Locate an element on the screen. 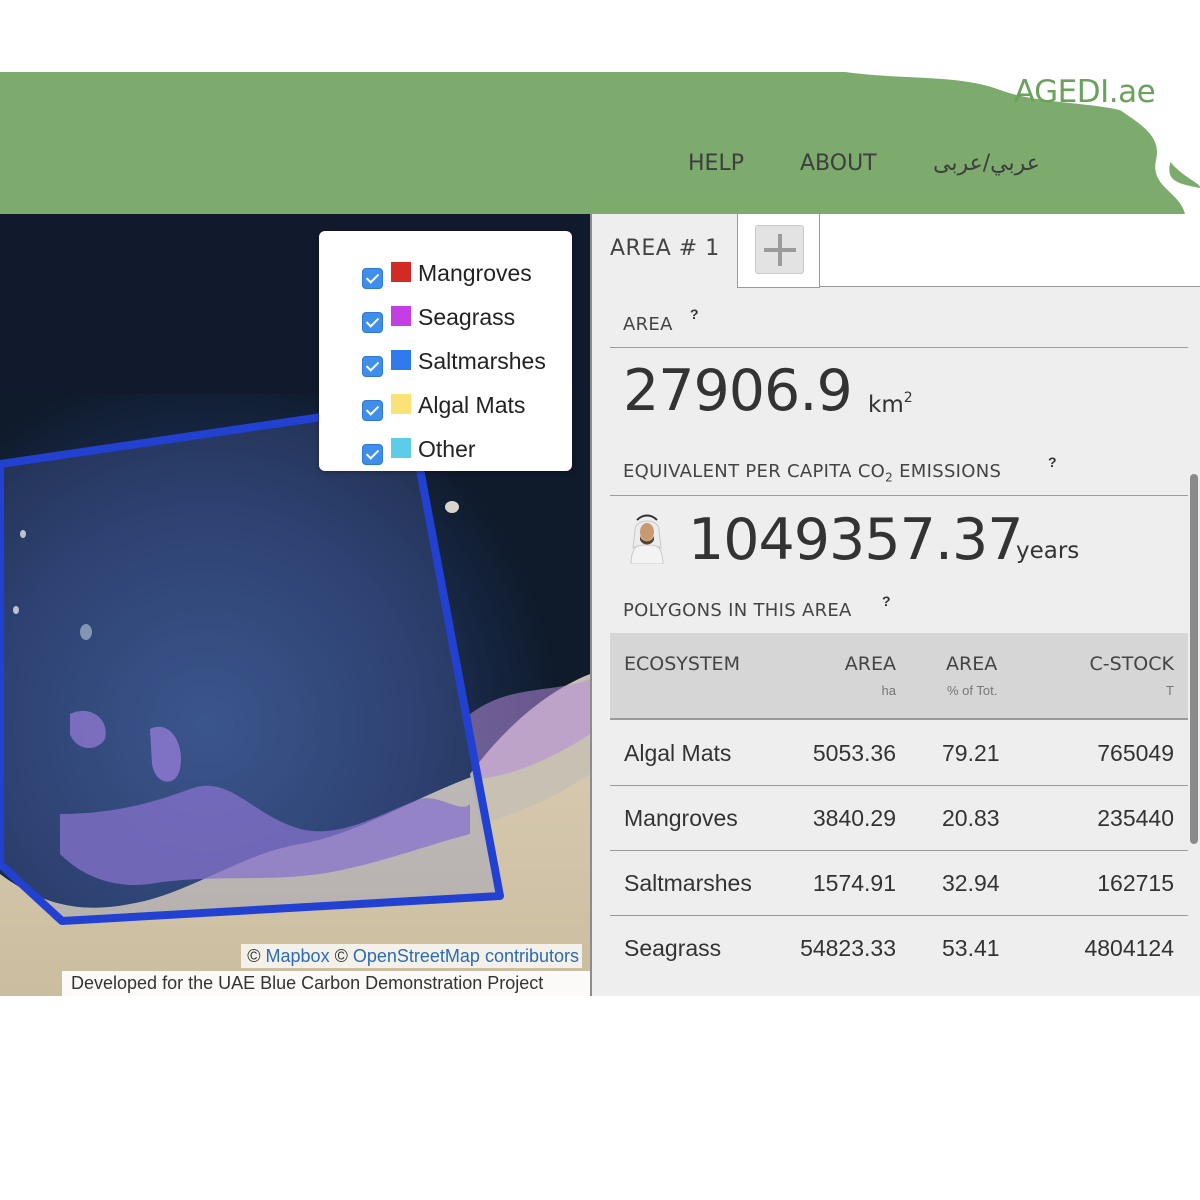 This screenshot has height=1200, width=1200. col-ecosystem: ECOSYSTEM is located at coordinates (682, 664).